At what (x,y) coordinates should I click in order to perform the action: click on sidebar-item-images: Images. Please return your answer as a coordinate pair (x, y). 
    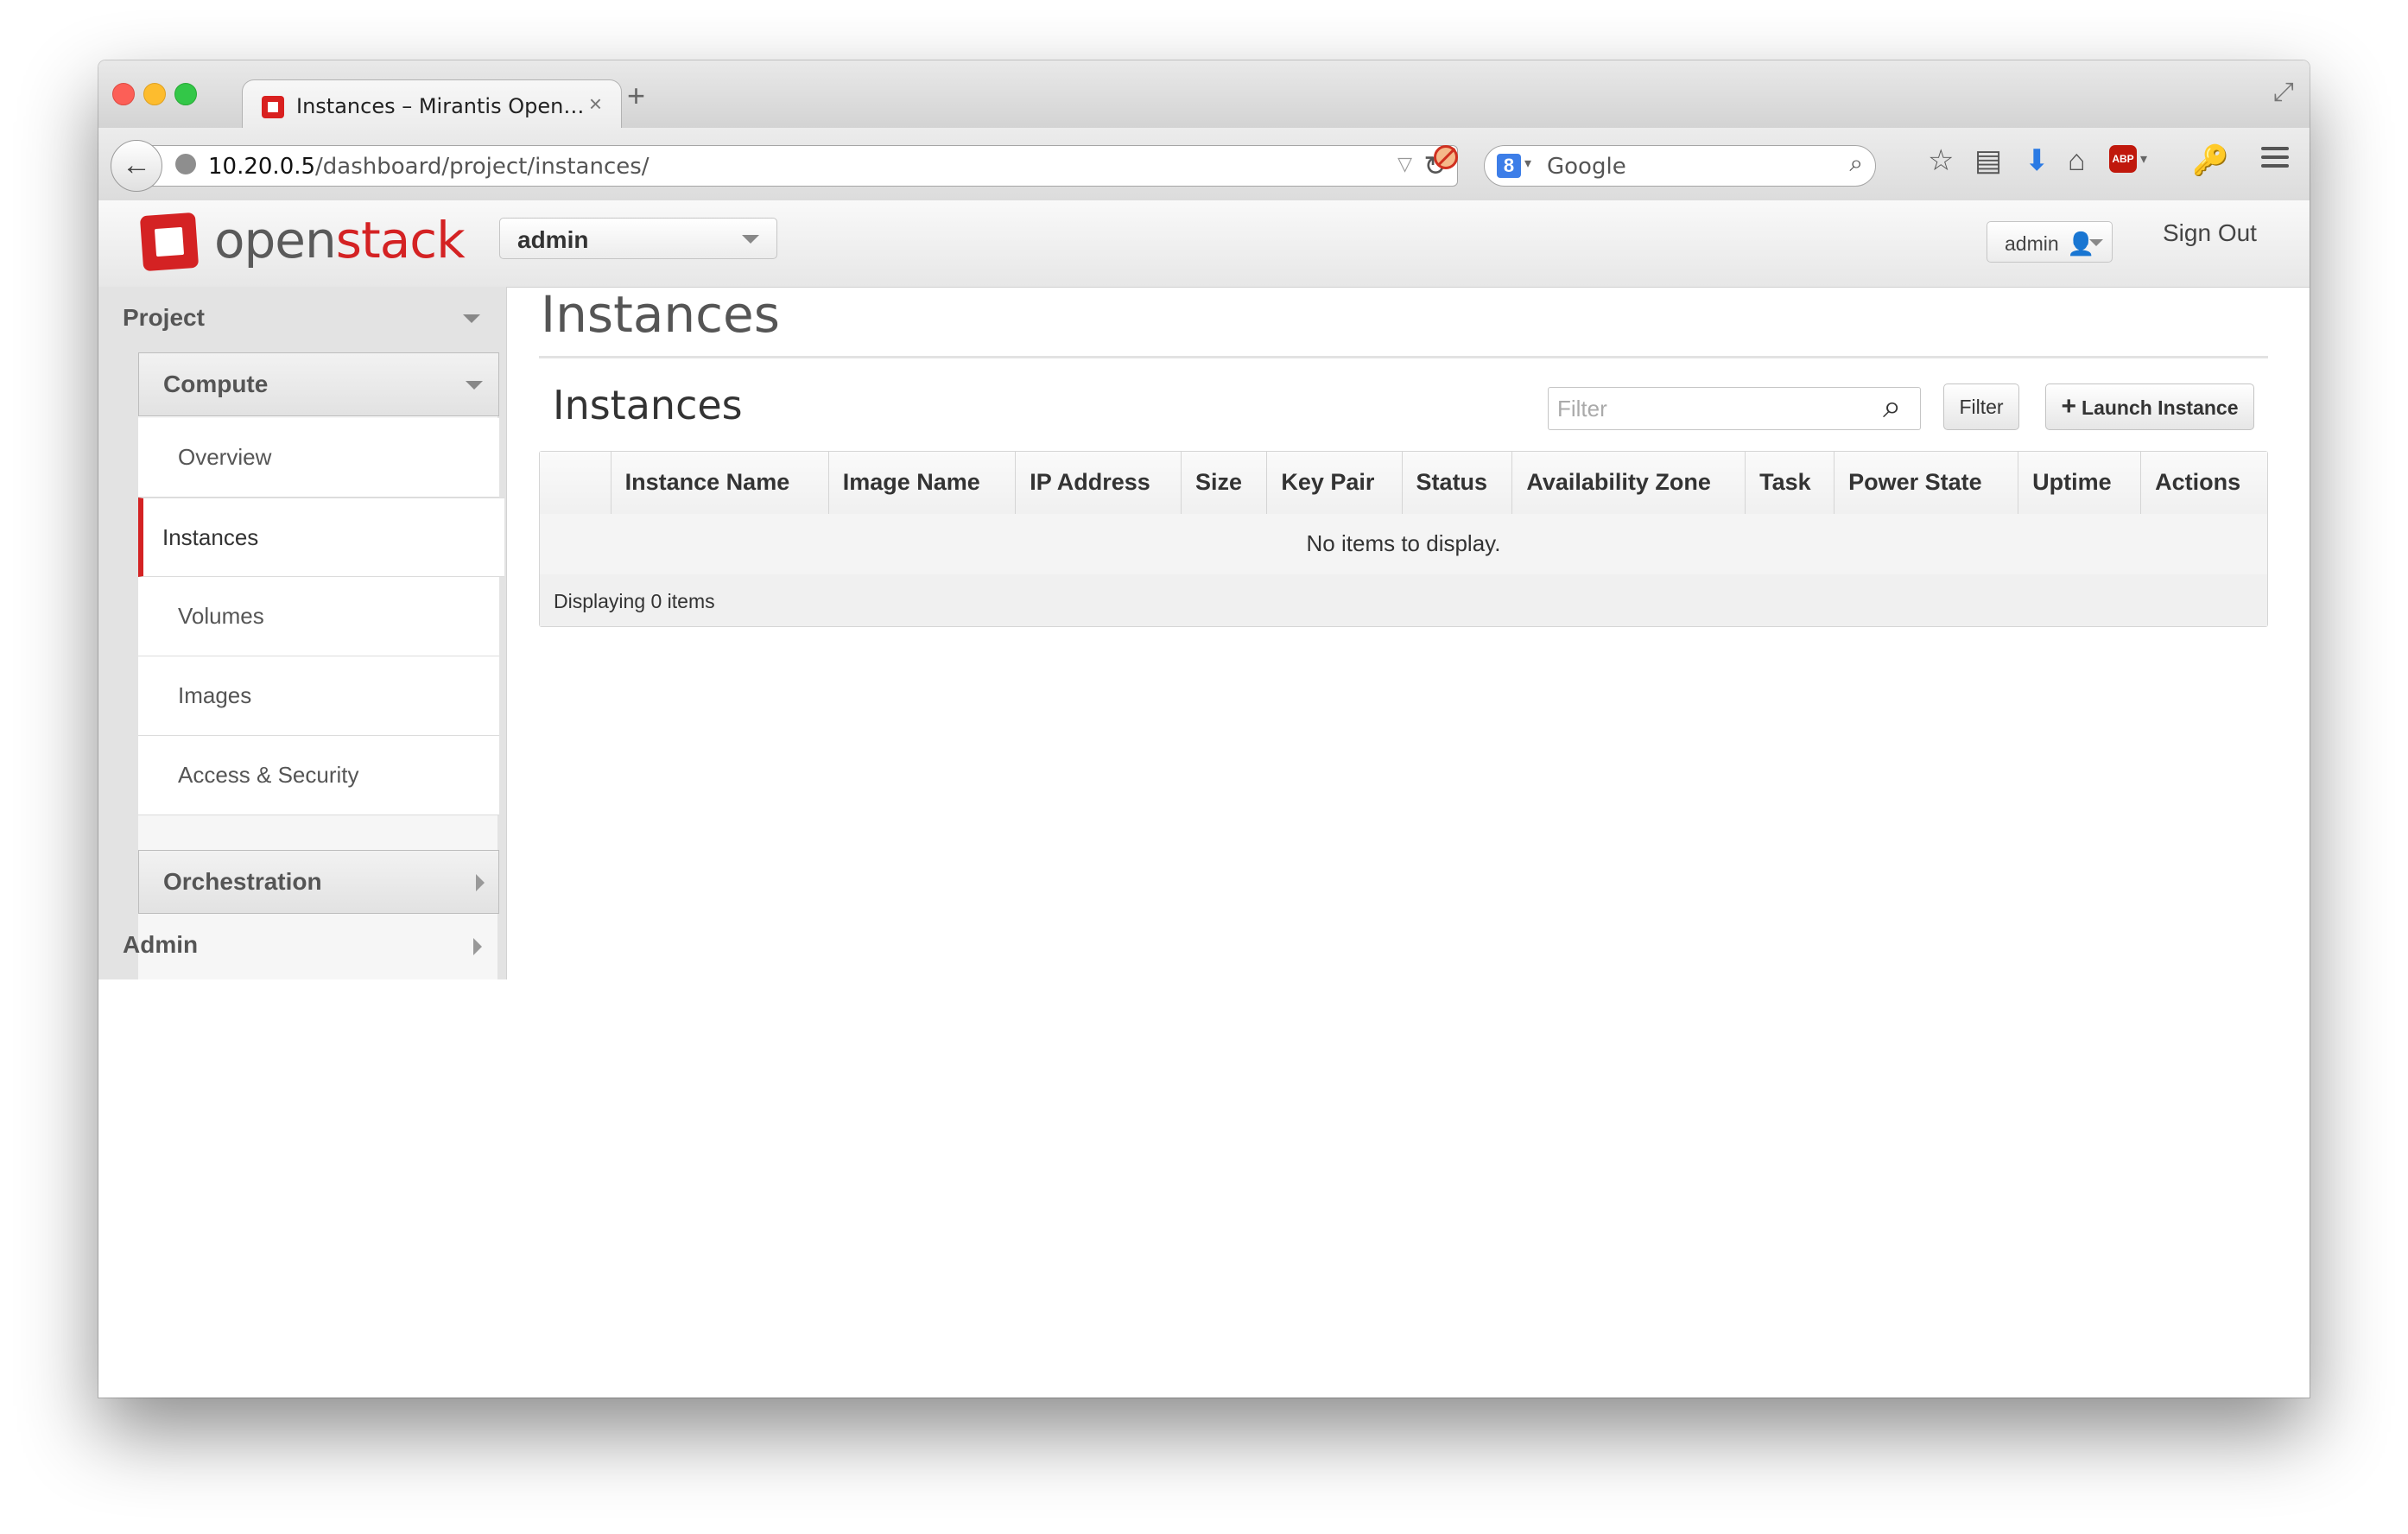
    Looking at the image, I should click on (319, 696).